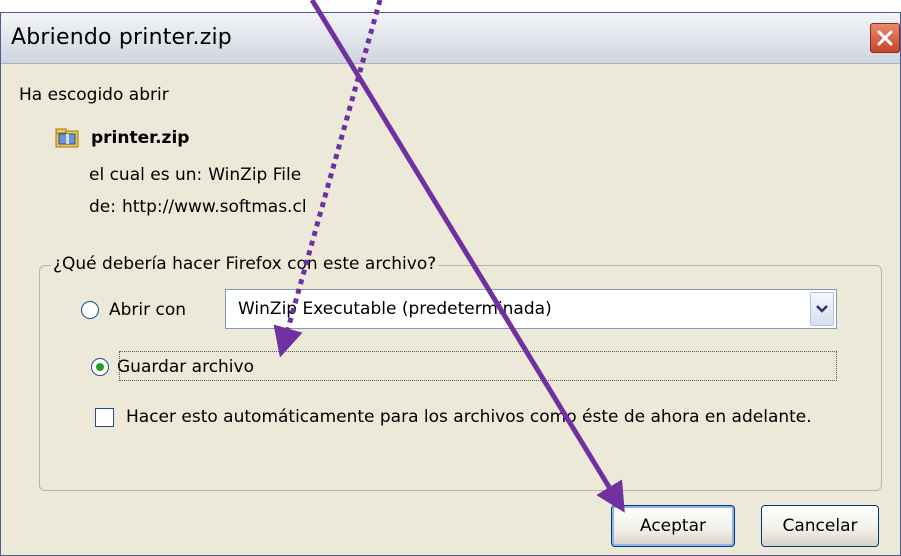 The width and height of the screenshot is (901, 556). Describe the element at coordinates (478, 366) in the screenshot. I see `save-file-focus-outline` at that location.